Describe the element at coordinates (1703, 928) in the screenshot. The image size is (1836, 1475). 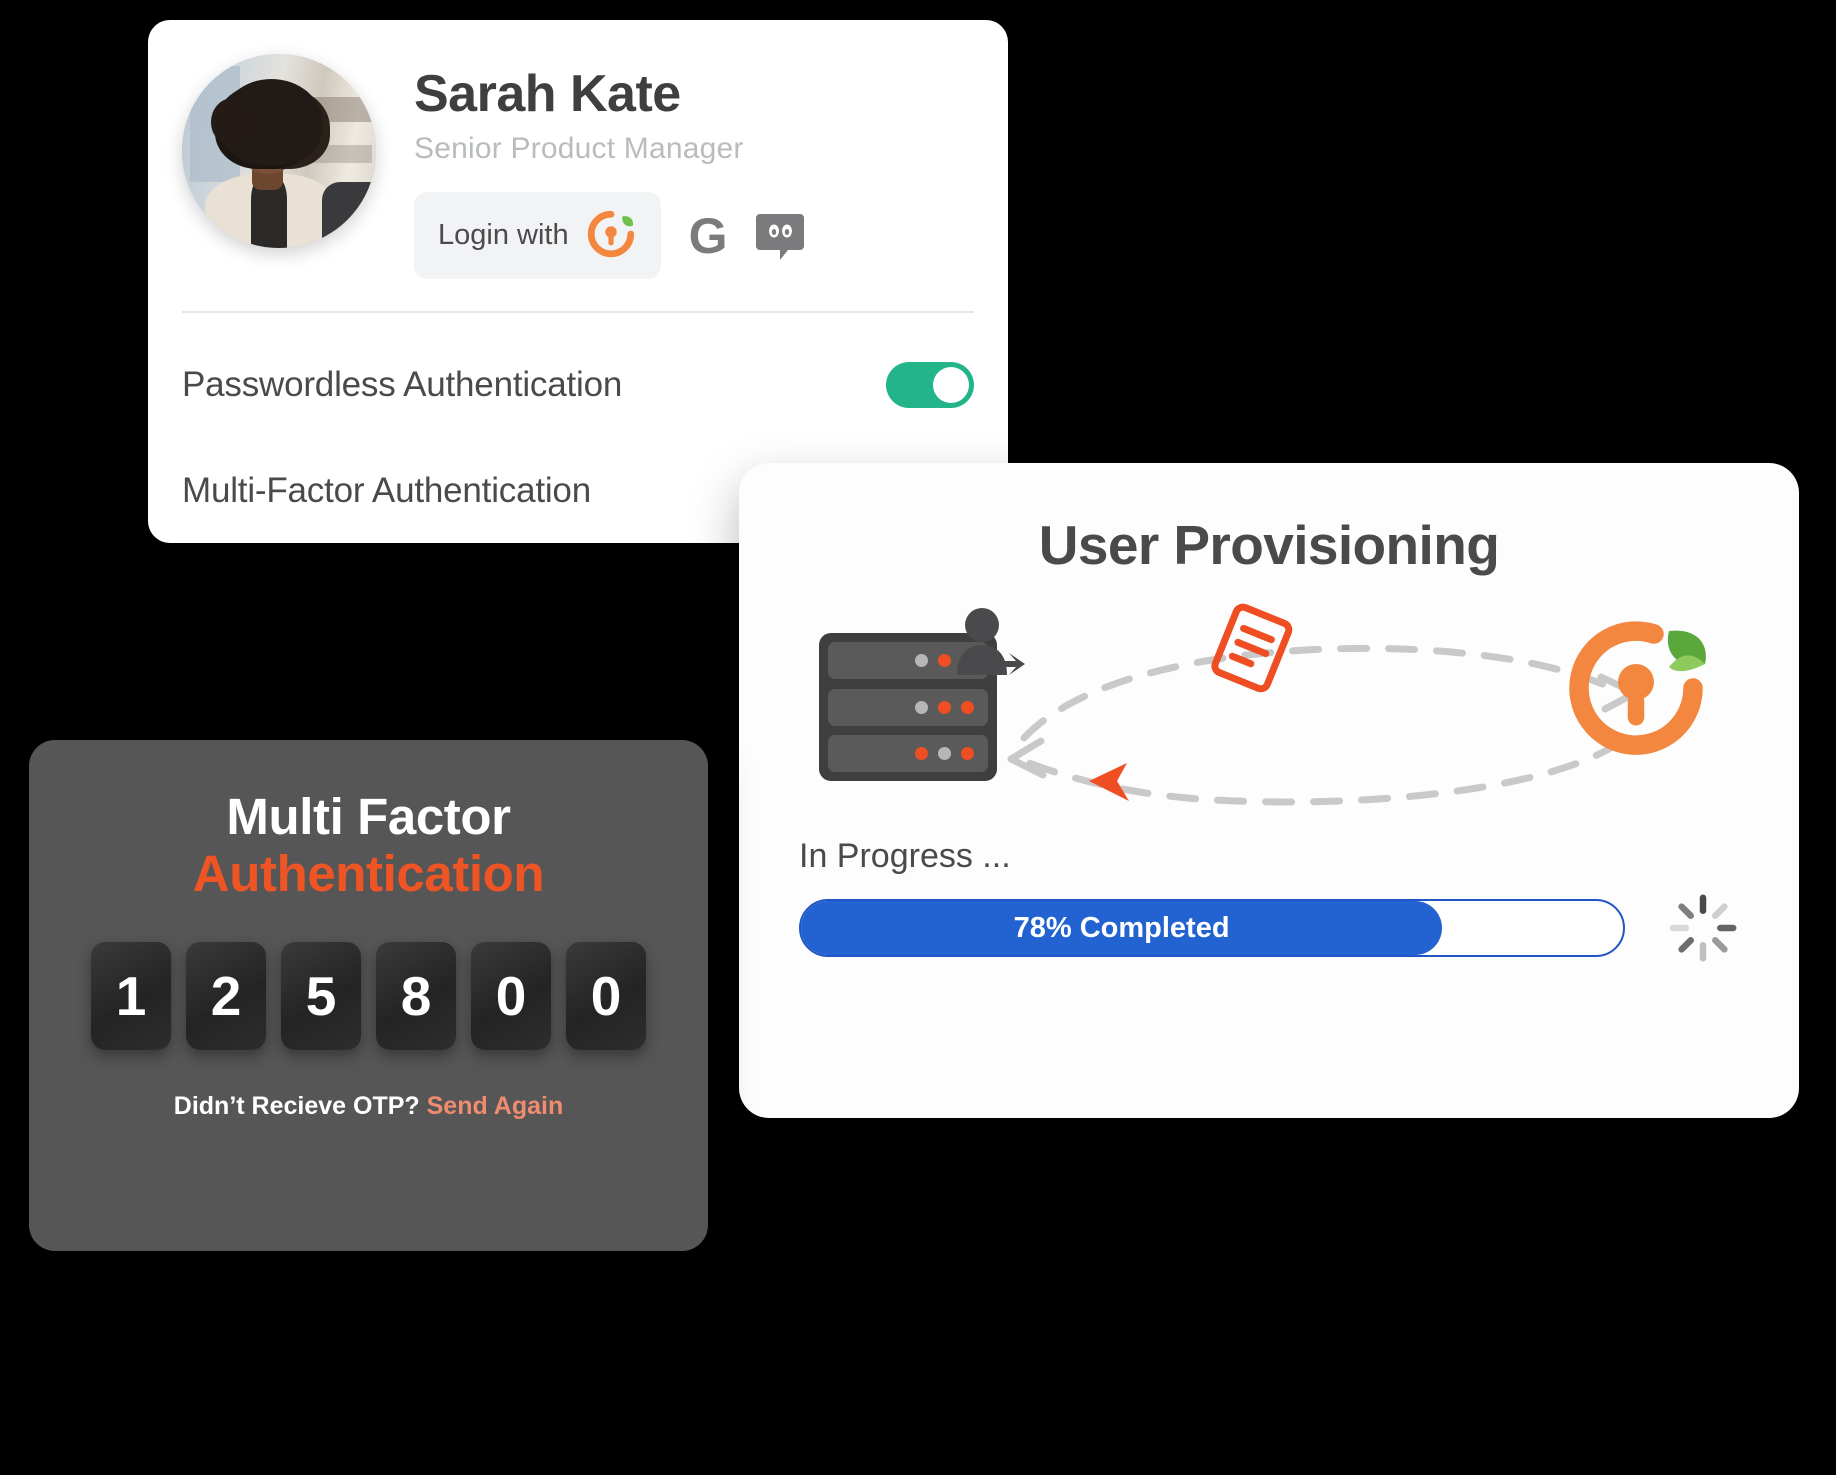
I see `loading-spinner-icon` at that location.